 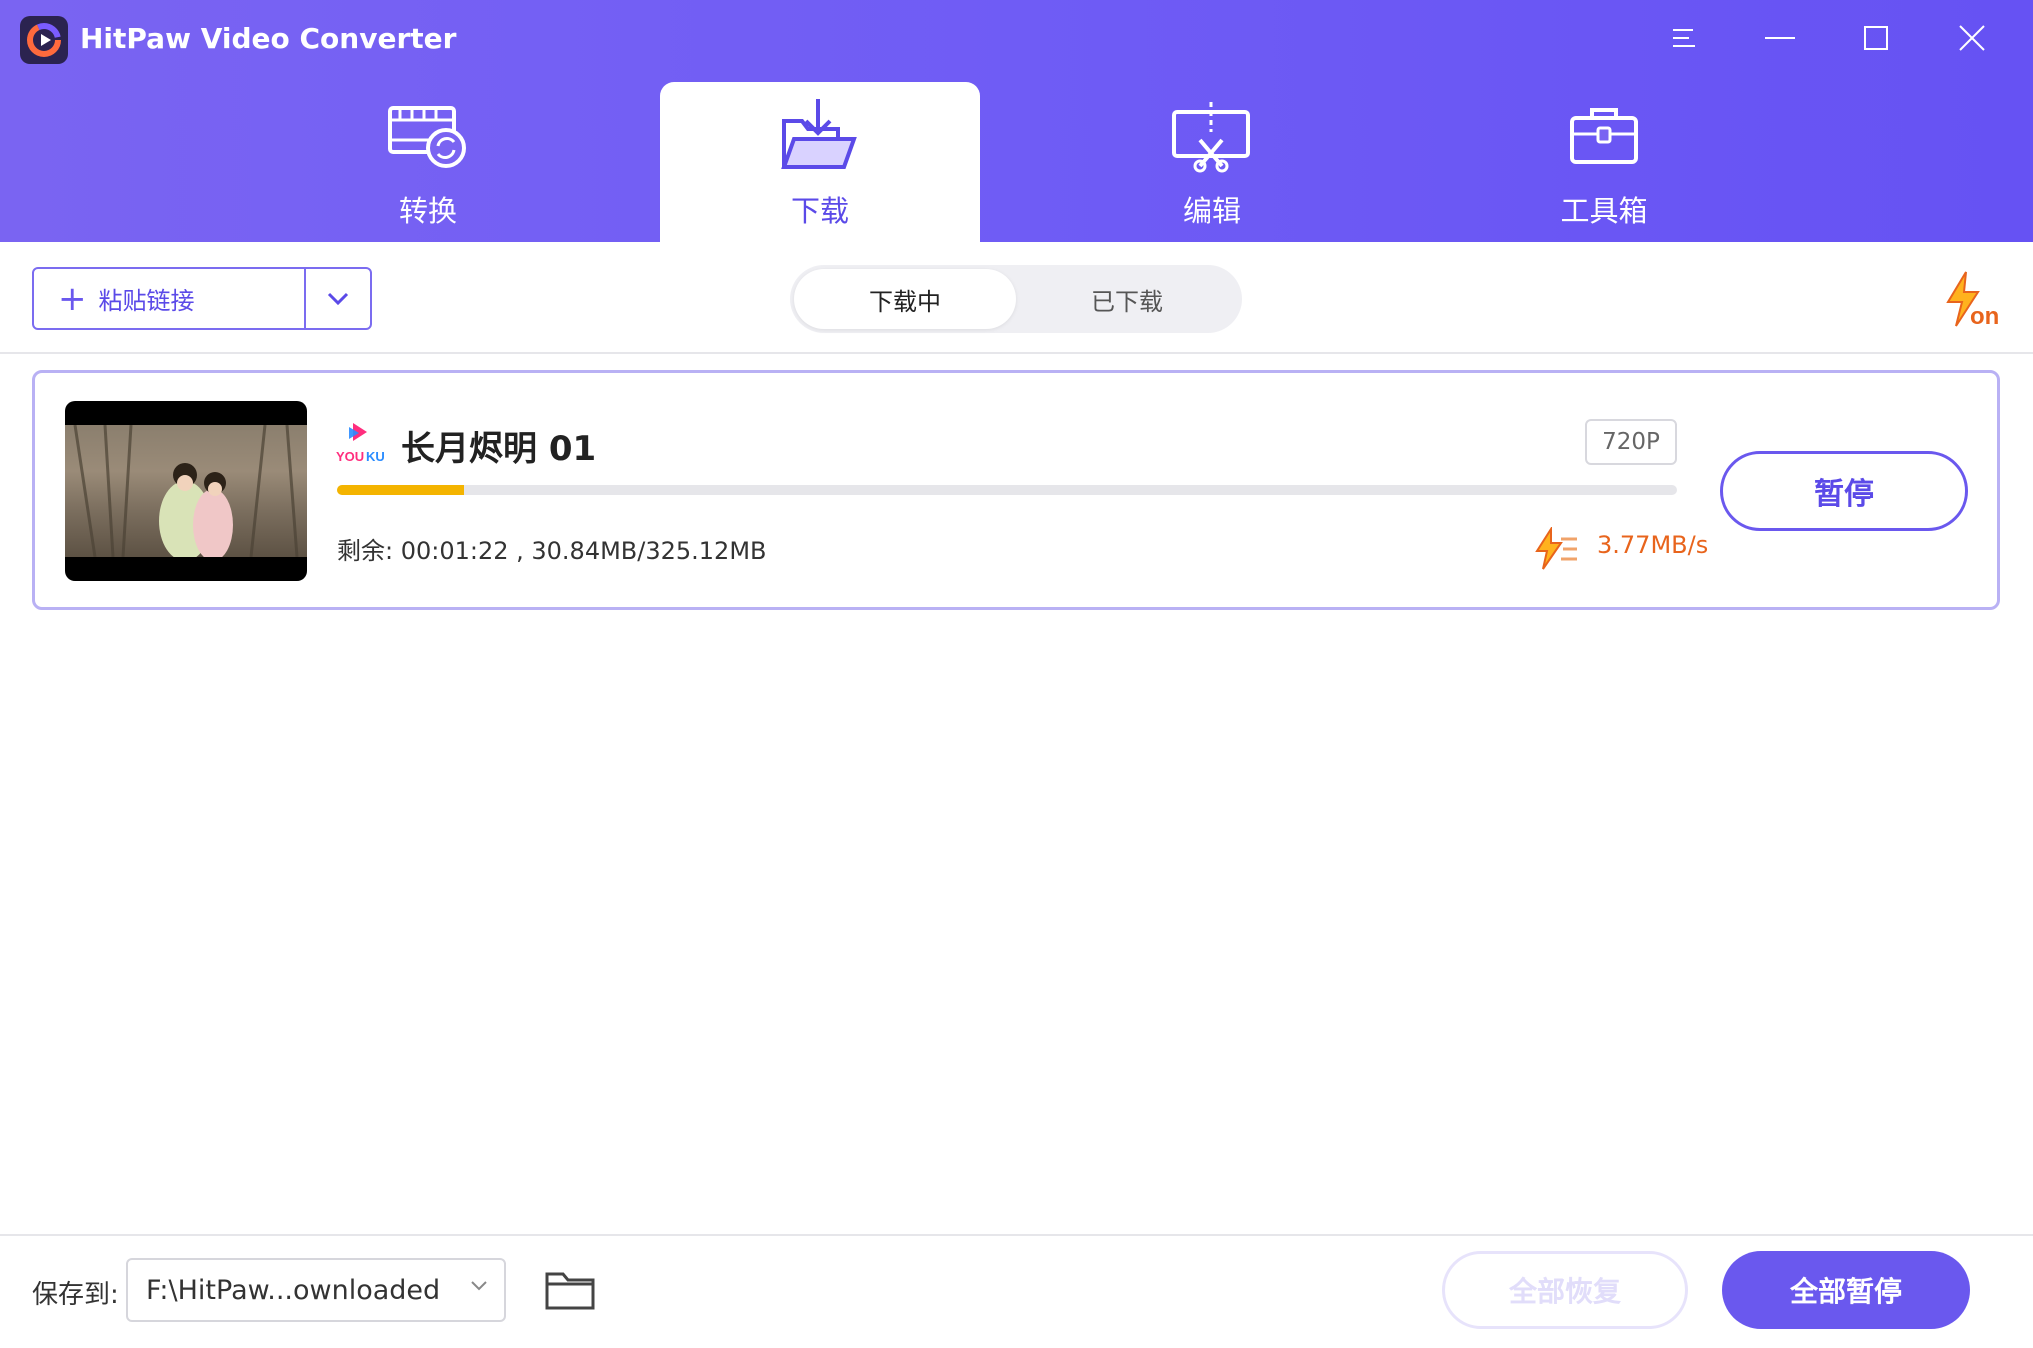 What do you see at coordinates (1212, 137) in the screenshot?
I see `edit-icon` at bounding box center [1212, 137].